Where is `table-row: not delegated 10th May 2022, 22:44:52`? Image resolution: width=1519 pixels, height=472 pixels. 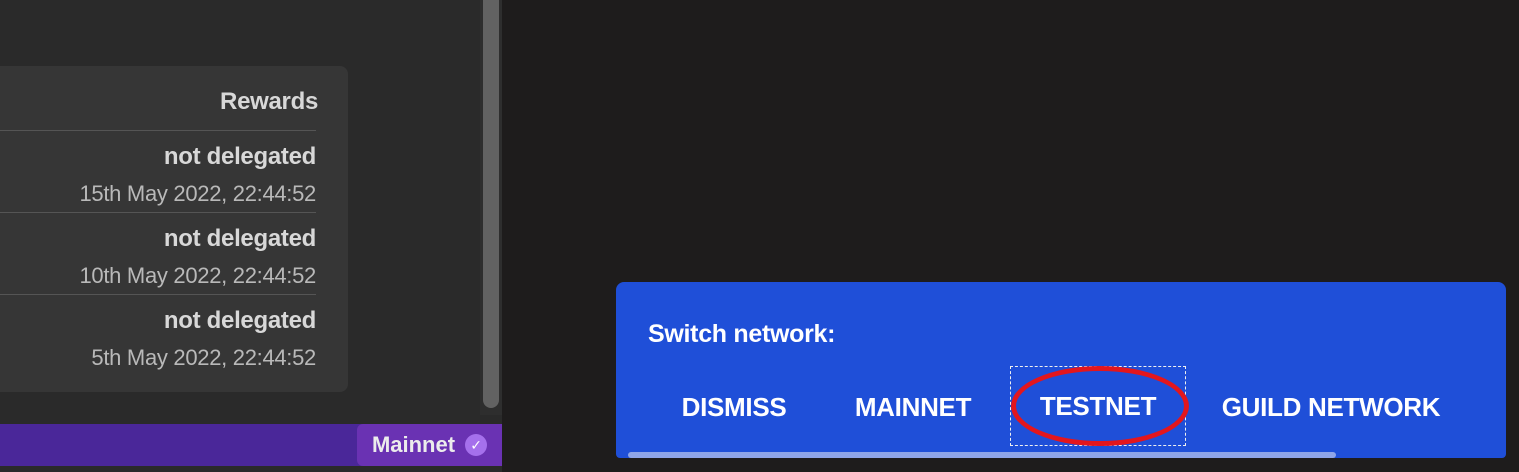
table-row: not delegated 10th May 2022, 22:44:52 is located at coordinates (158, 254).